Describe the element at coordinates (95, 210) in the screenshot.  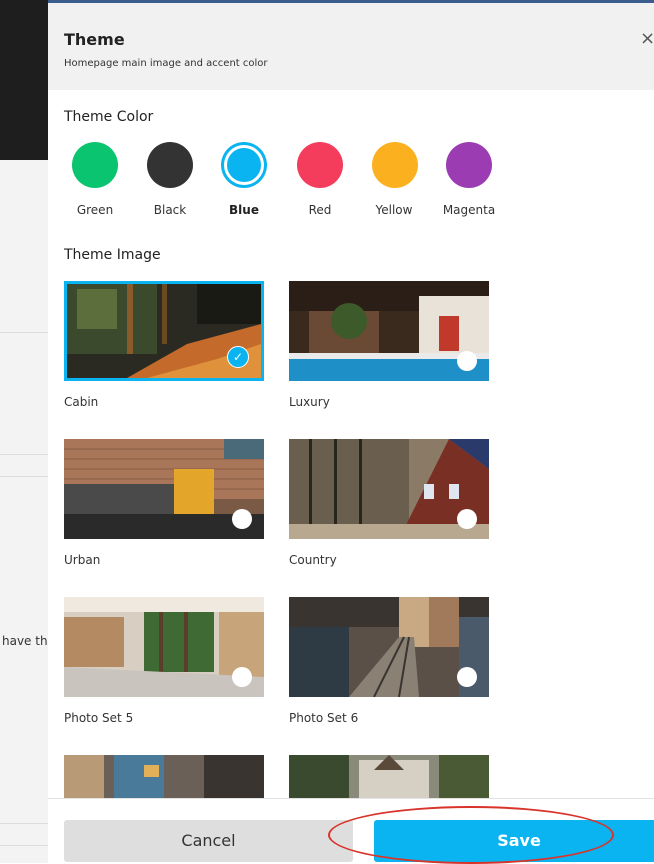
I see `swatch-label-green: Green` at that location.